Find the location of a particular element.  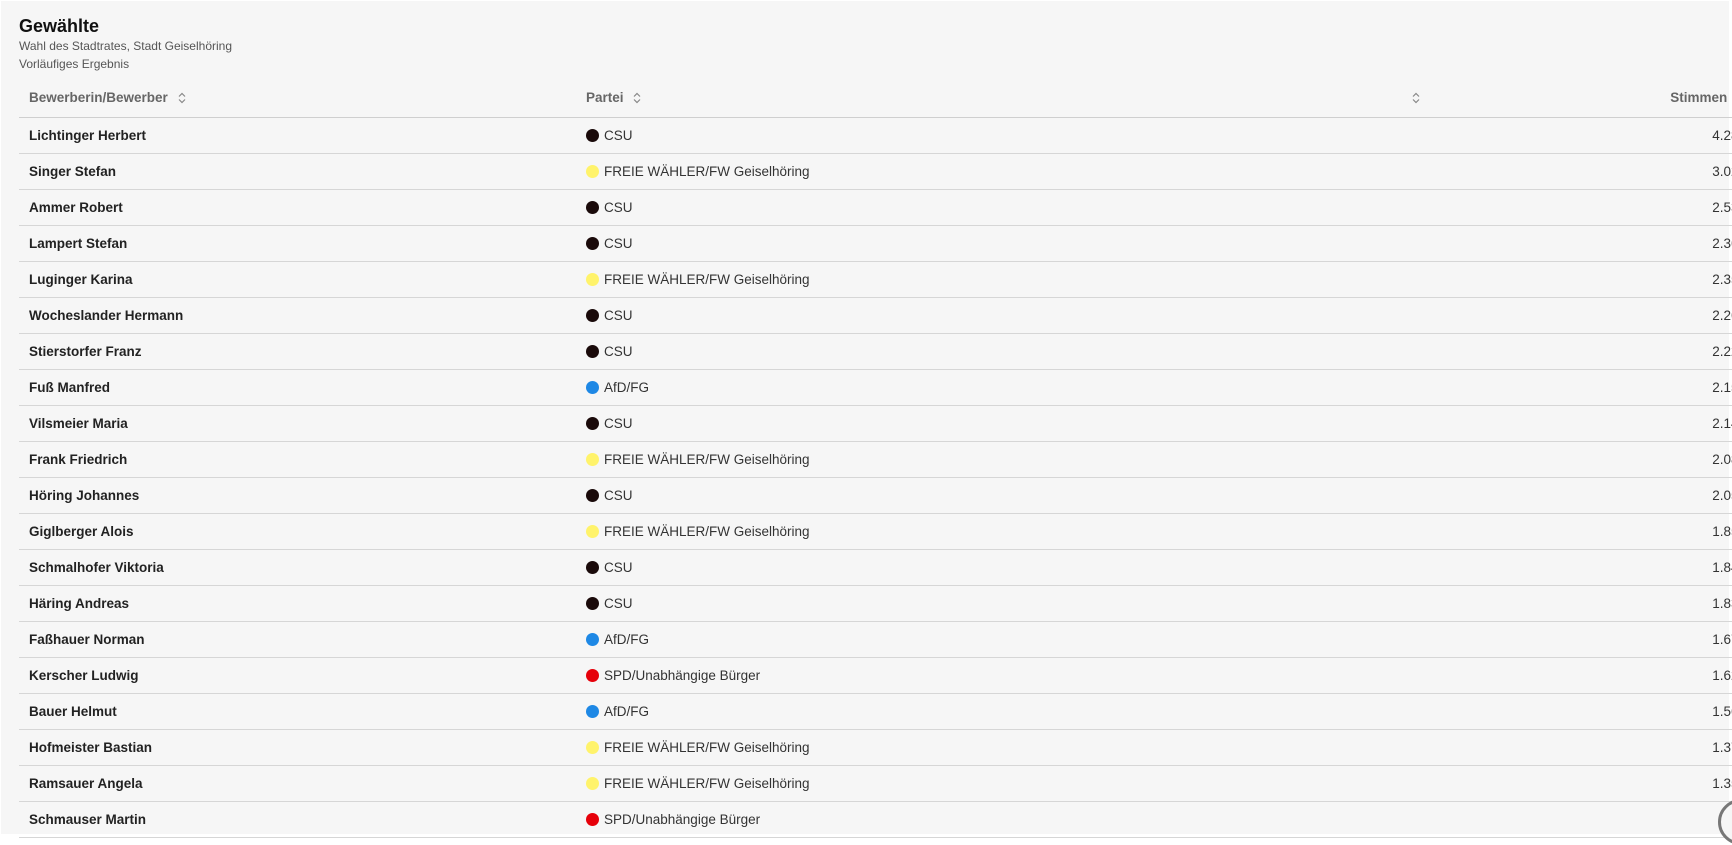

page-title: Gewählte is located at coordinates (59, 26).